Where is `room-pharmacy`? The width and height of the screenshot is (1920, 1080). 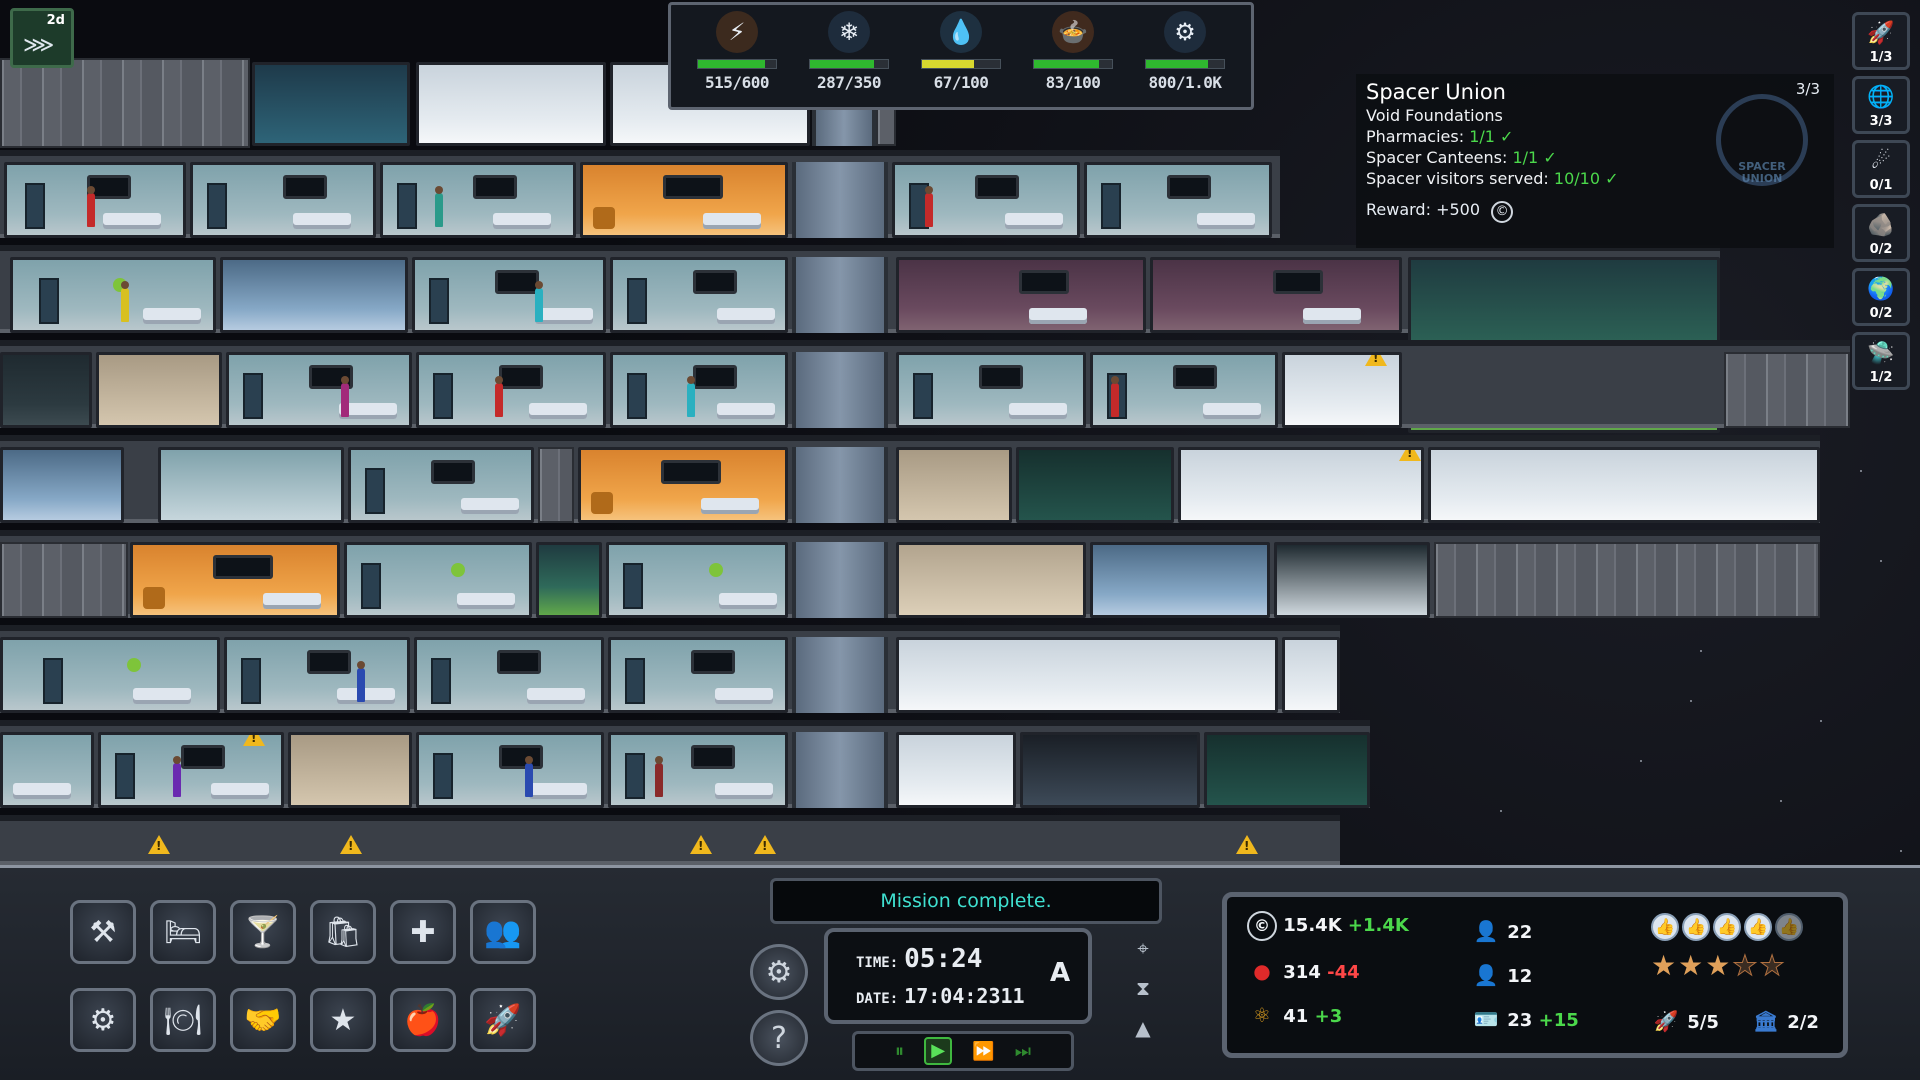 room-pharmacy is located at coordinates (954, 485).